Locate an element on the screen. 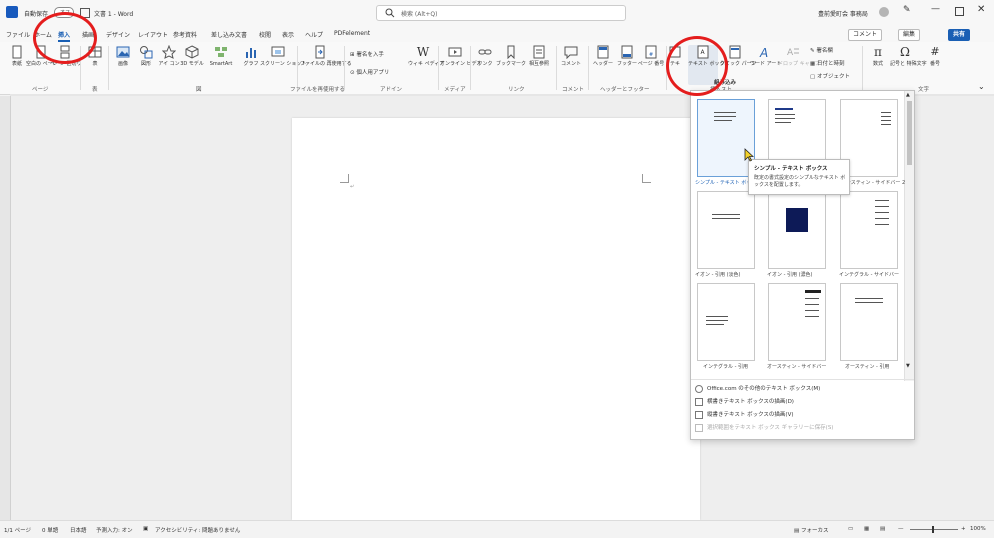 The height and width of the screenshot is (538, 994). read-mode-icon: ▭ is located at coordinates (850, 529).